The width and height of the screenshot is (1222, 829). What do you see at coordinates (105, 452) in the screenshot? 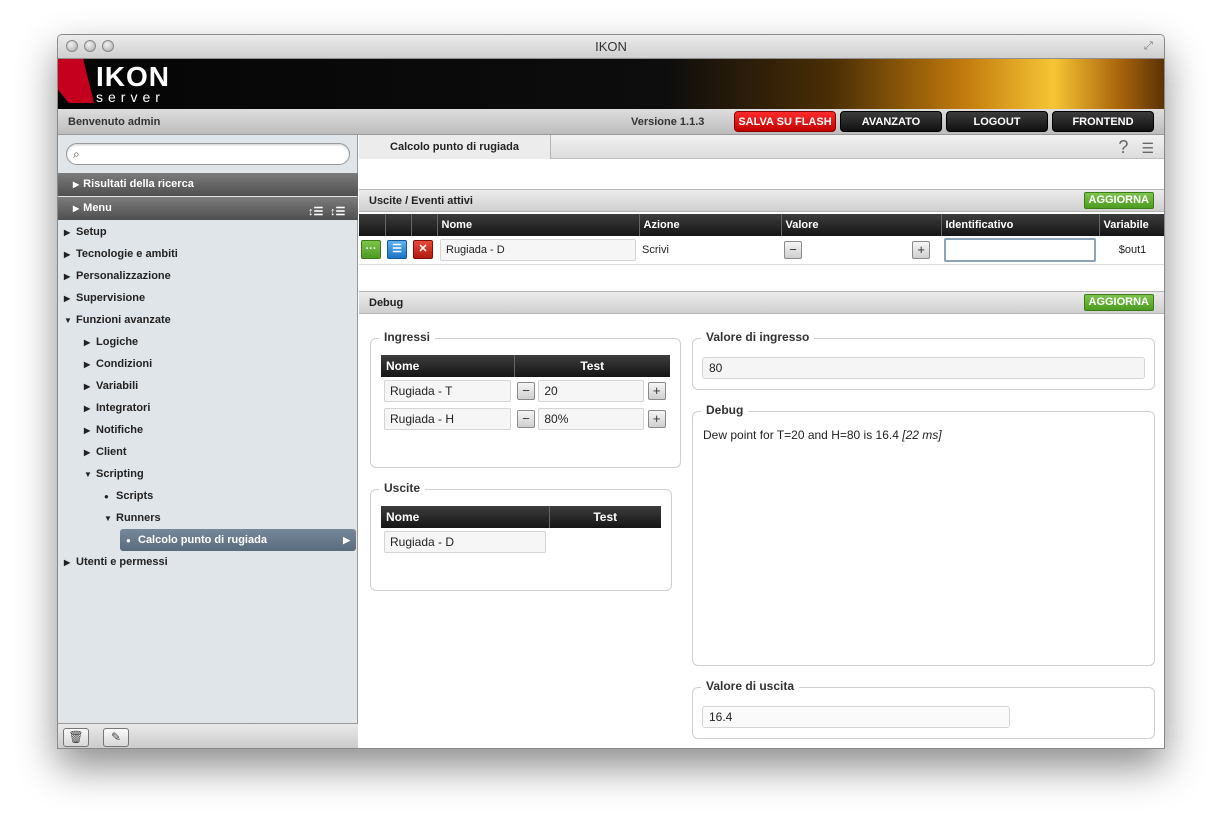
I see `sidebar-item-client: ▶ Client` at bounding box center [105, 452].